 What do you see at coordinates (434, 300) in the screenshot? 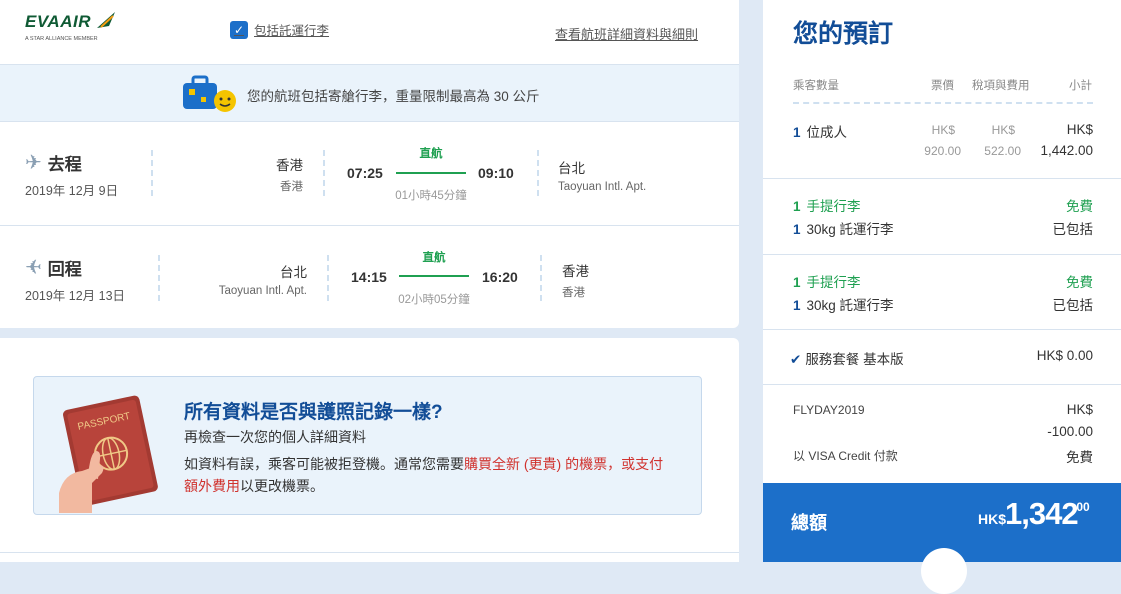
I see `flight-duration: 02小時05分鐘` at bounding box center [434, 300].